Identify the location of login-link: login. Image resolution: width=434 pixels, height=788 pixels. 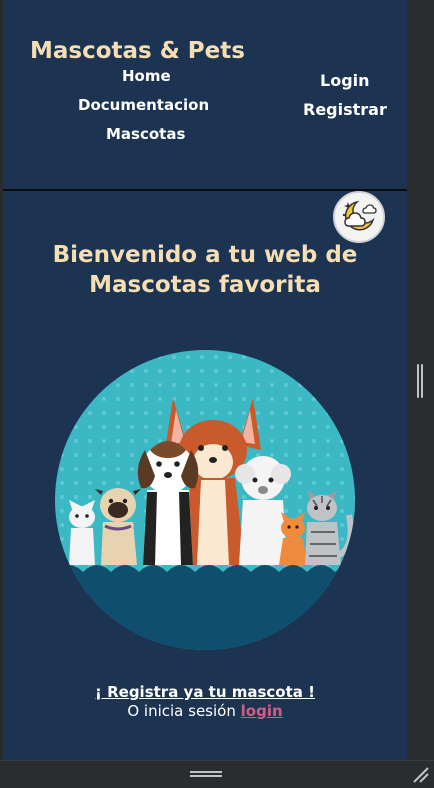
(262, 711).